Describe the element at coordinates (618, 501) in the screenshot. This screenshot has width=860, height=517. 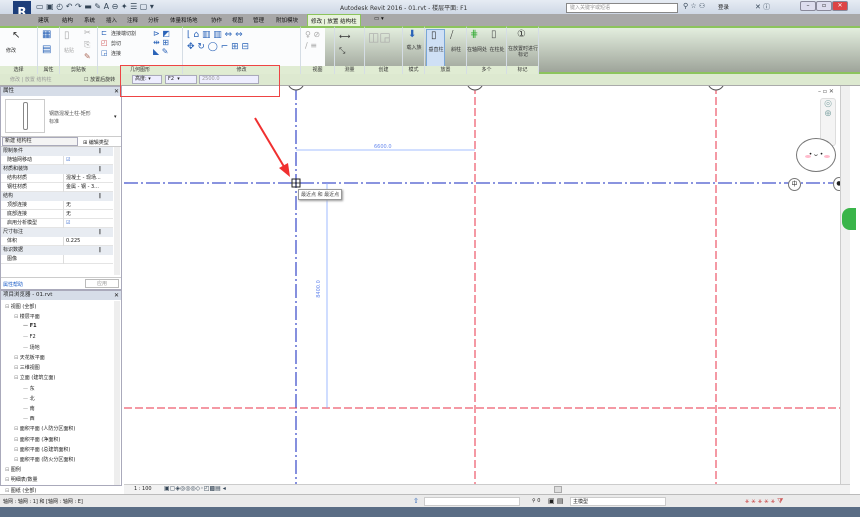
I see `design-option-select: 主模型` at that location.